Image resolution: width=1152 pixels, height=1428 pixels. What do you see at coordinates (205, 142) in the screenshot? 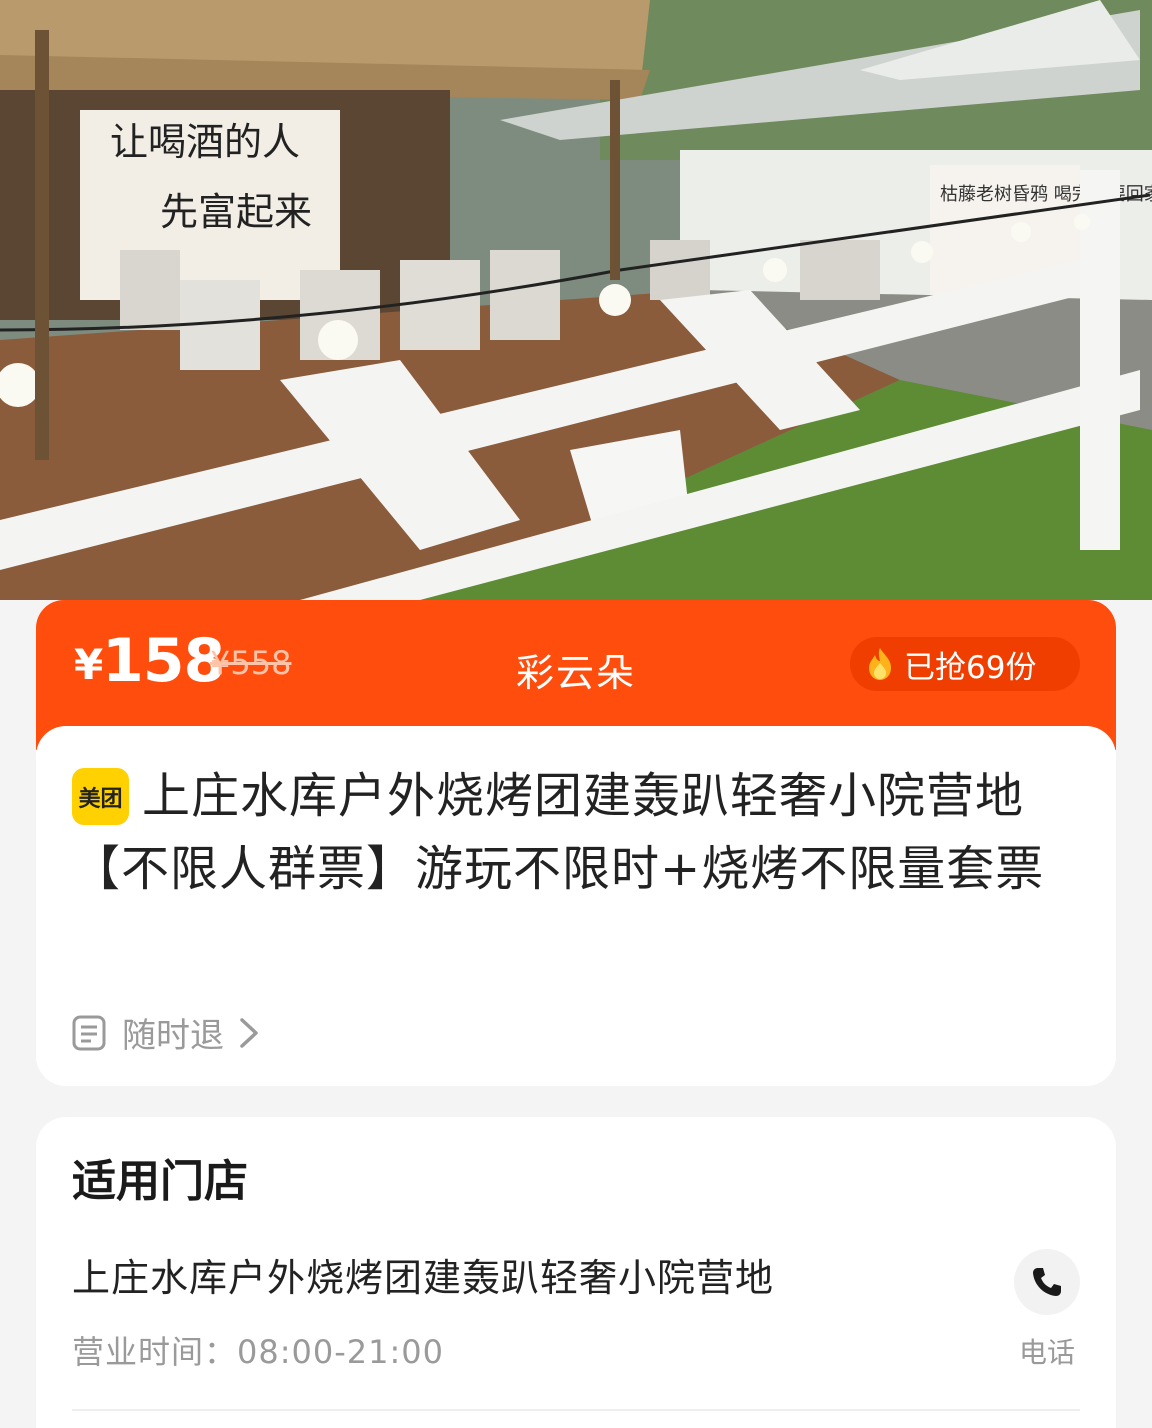
I see `hero-banner-line1: 让喝酒的人` at bounding box center [205, 142].